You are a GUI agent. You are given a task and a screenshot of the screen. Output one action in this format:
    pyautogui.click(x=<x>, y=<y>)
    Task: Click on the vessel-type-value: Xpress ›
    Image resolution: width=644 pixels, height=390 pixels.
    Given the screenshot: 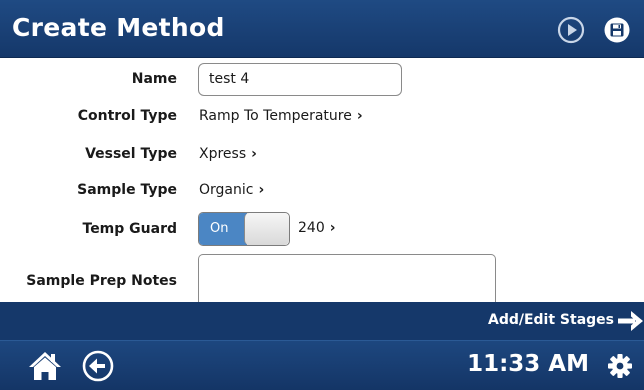 What is the action you would take?
    pyautogui.click(x=228, y=154)
    